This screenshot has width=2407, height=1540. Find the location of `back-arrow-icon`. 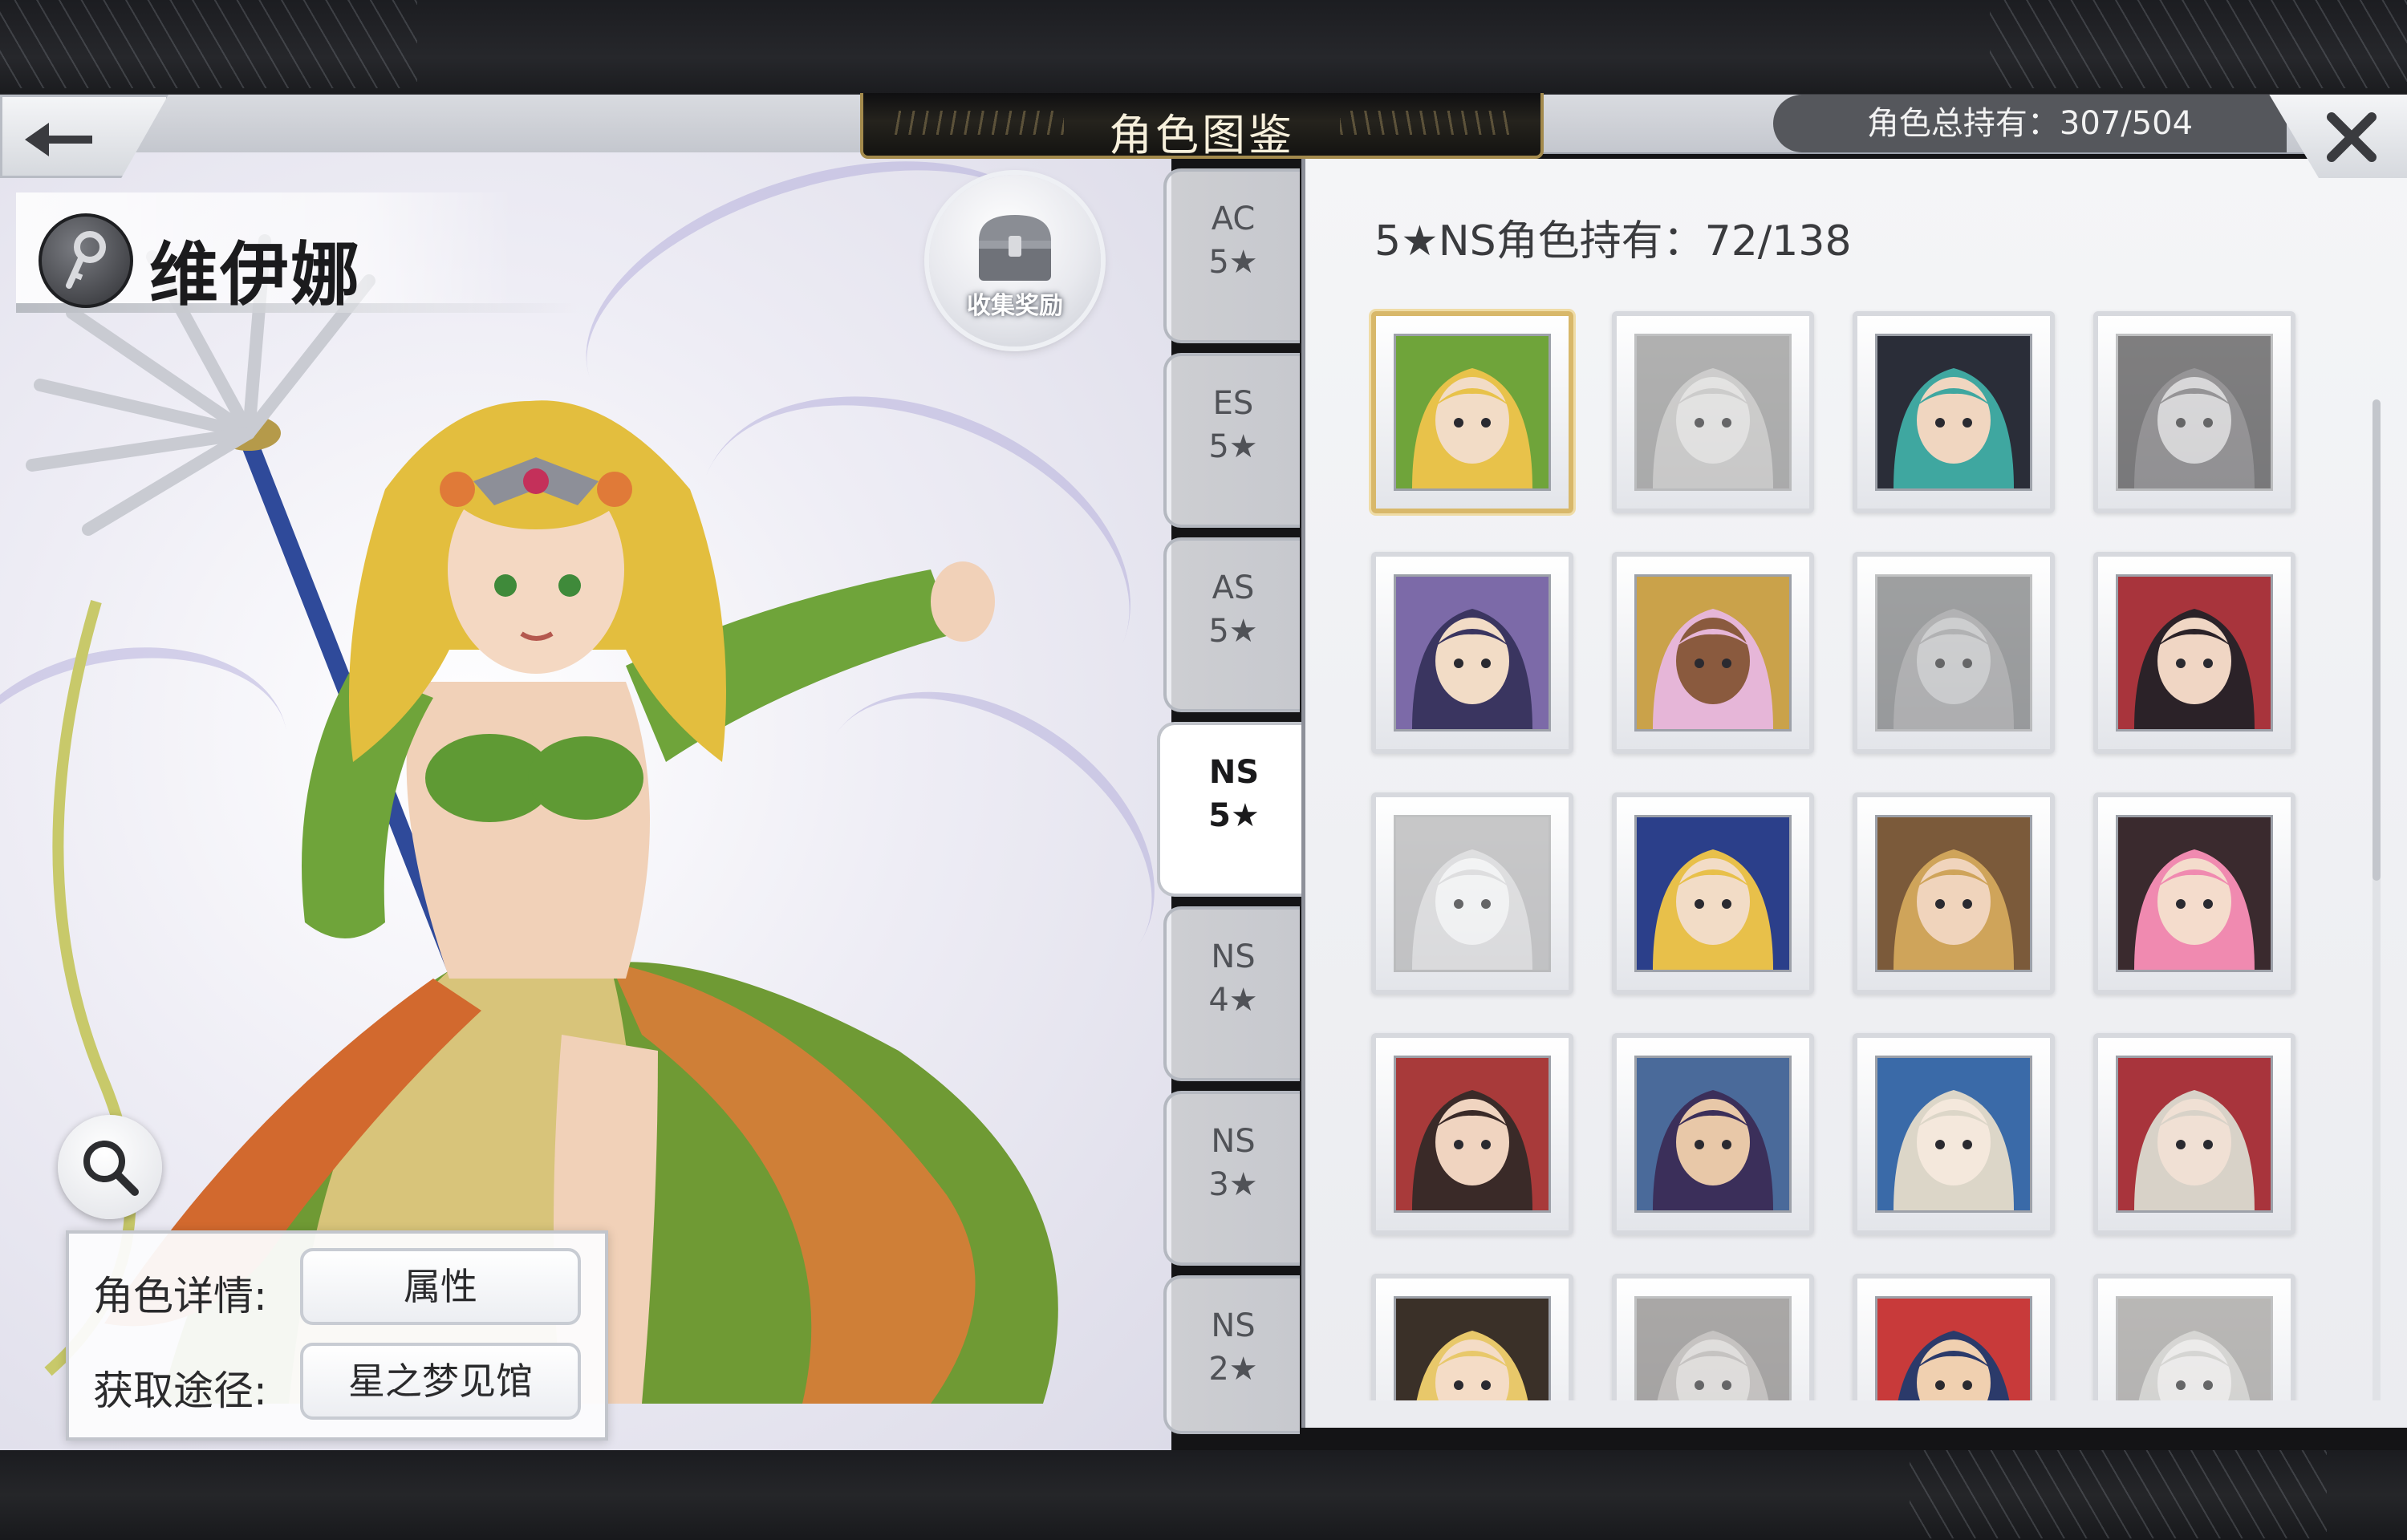

back-arrow-icon is located at coordinates (58, 140).